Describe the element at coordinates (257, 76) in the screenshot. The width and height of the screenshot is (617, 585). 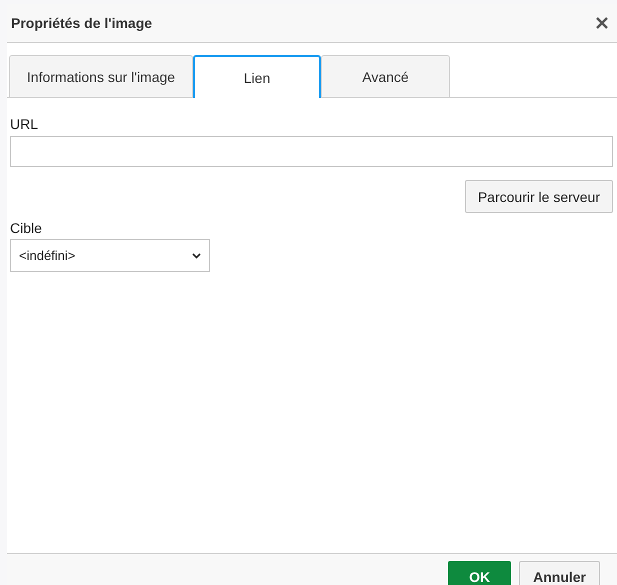
I see `tab: Lien` at that location.